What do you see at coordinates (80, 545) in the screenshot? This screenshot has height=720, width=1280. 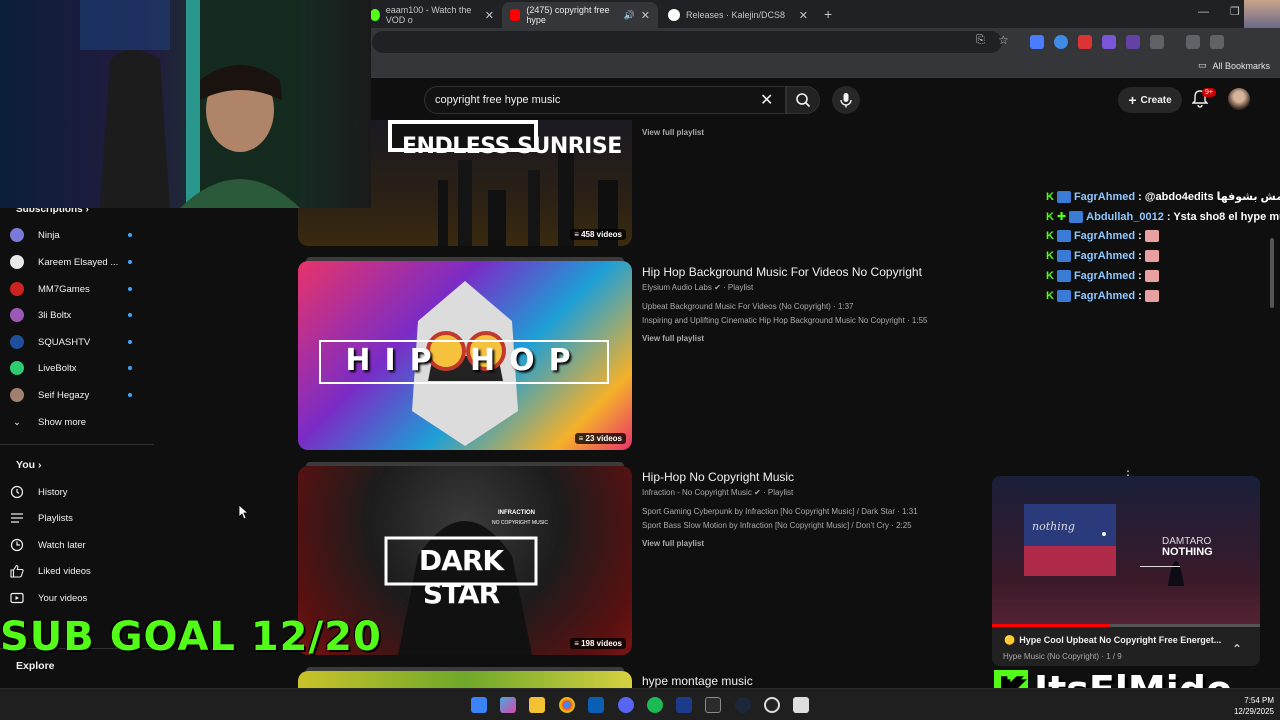 I see `sidebar-item-watch-later: Watch later` at bounding box center [80, 545].